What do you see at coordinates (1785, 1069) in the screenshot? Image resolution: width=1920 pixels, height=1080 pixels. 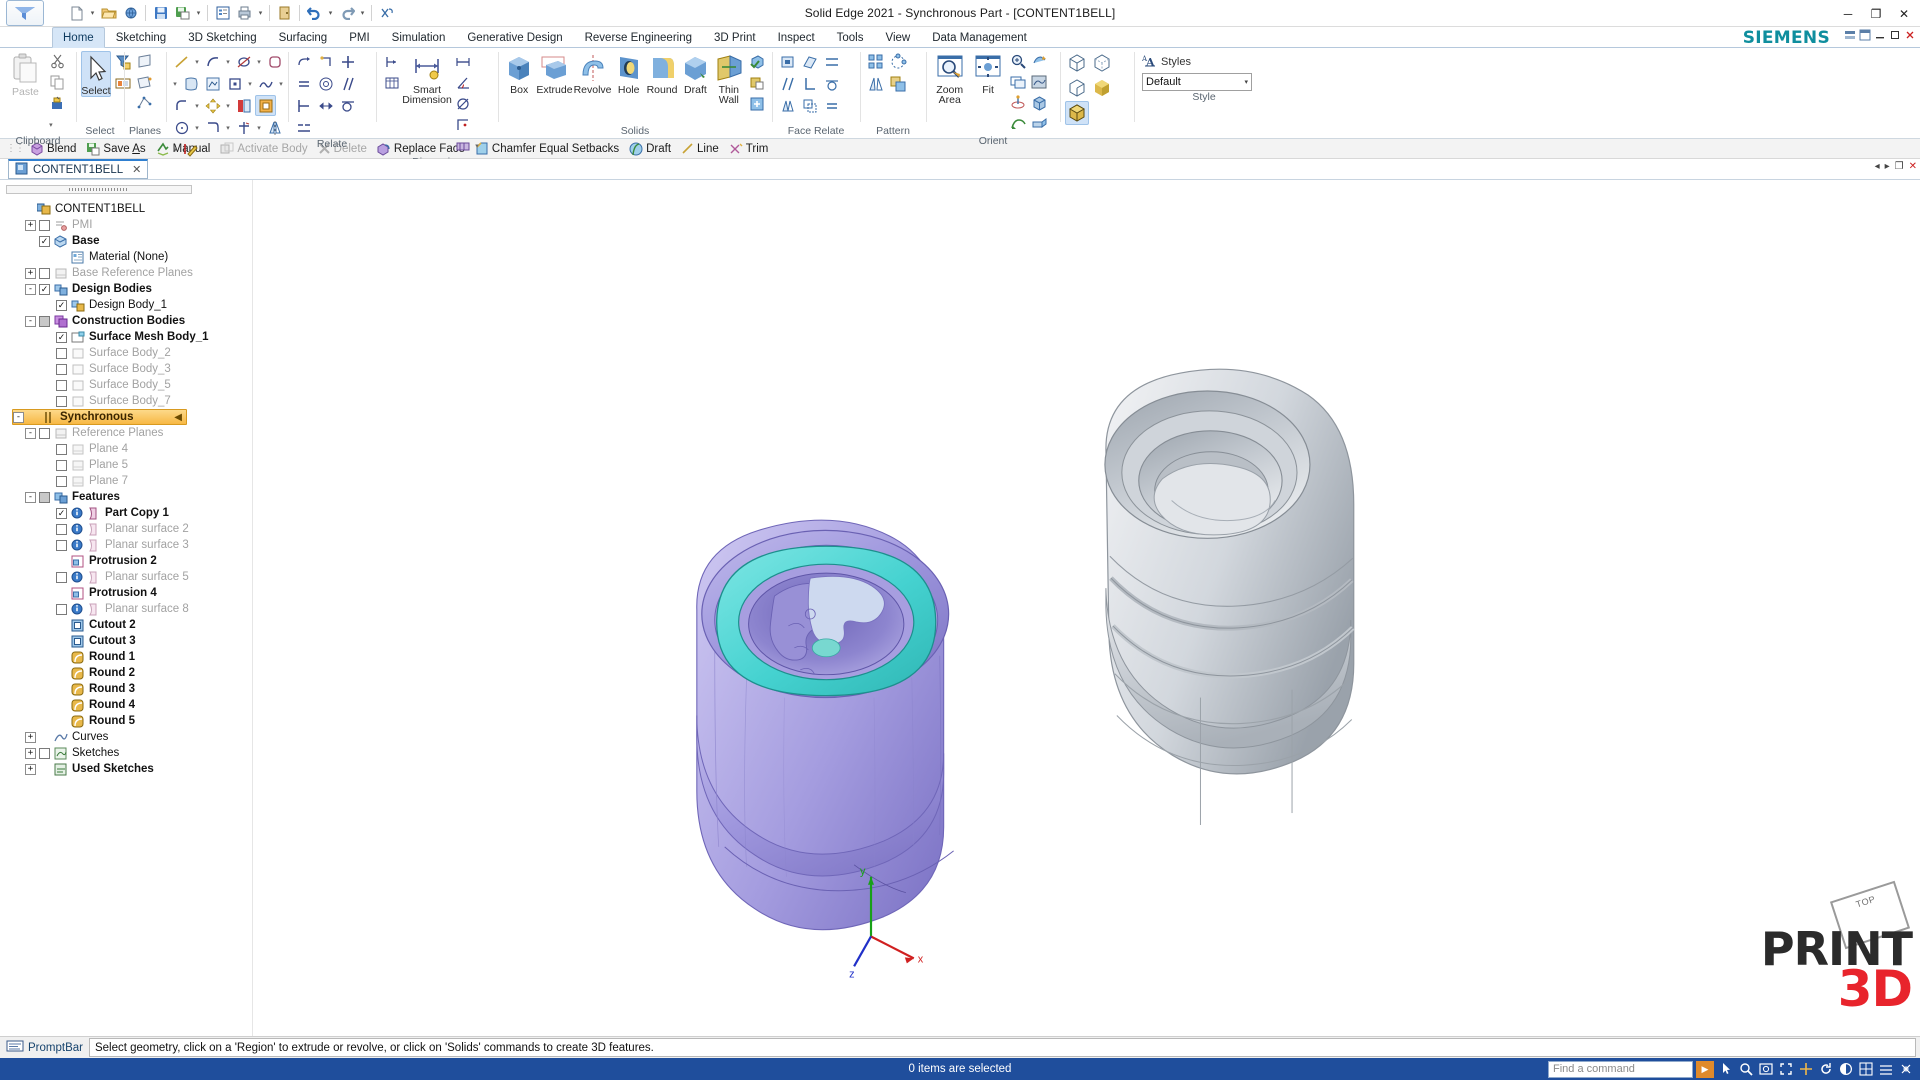 I see `fit-status-icon` at bounding box center [1785, 1069].